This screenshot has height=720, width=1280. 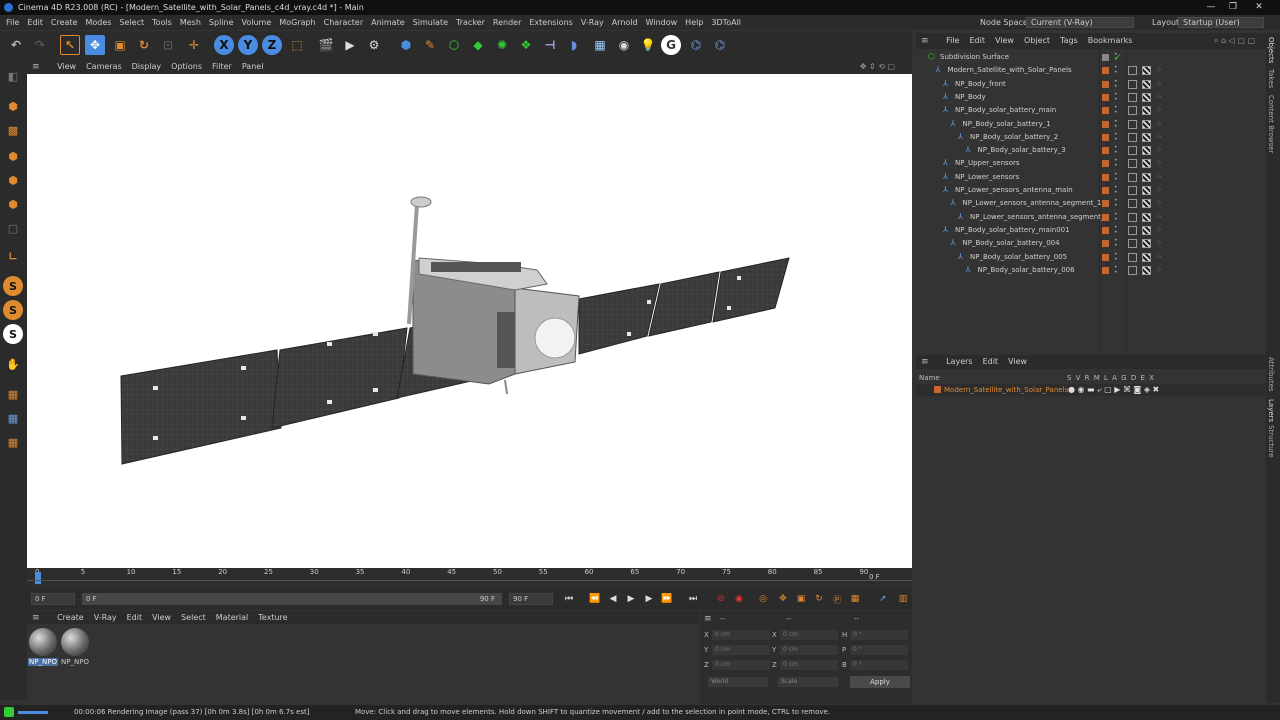 What do you see at coordinates (1113, 390) in the screenshot?
I see `layer-flag-icons: ● ◉ ▬ ⤶ ▢ ▶ ⌘ ◙ ◈ ✖` at bounding box center [1113, 390].